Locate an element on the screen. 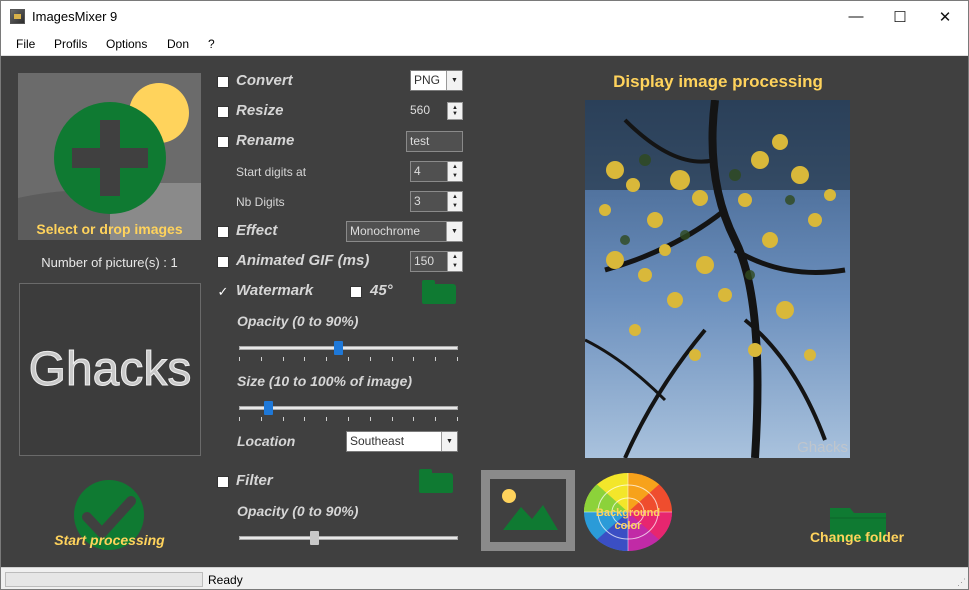 The image size is (969, 590). rename-input: test is located at coordinates (434, 141).